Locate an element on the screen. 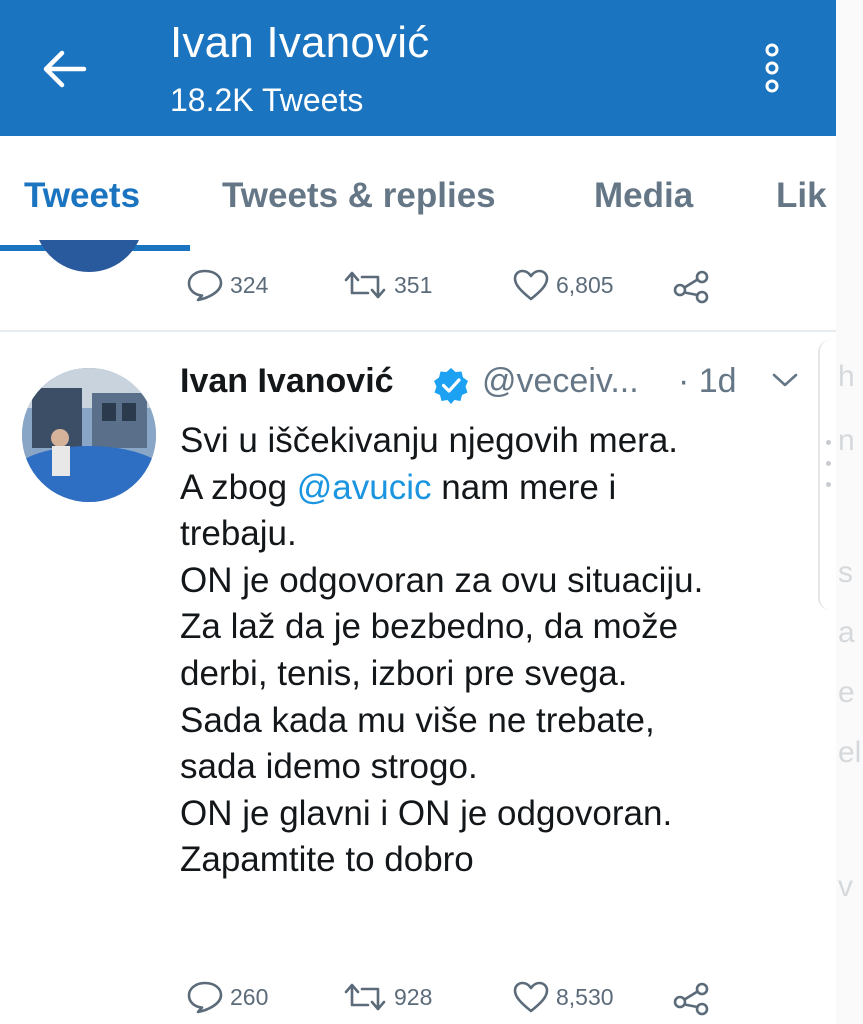 This screenshot has height=1024, width=863. tweet-text-line: ON je glavni i ON je odgovoran. is located at coordinates (426, 813).